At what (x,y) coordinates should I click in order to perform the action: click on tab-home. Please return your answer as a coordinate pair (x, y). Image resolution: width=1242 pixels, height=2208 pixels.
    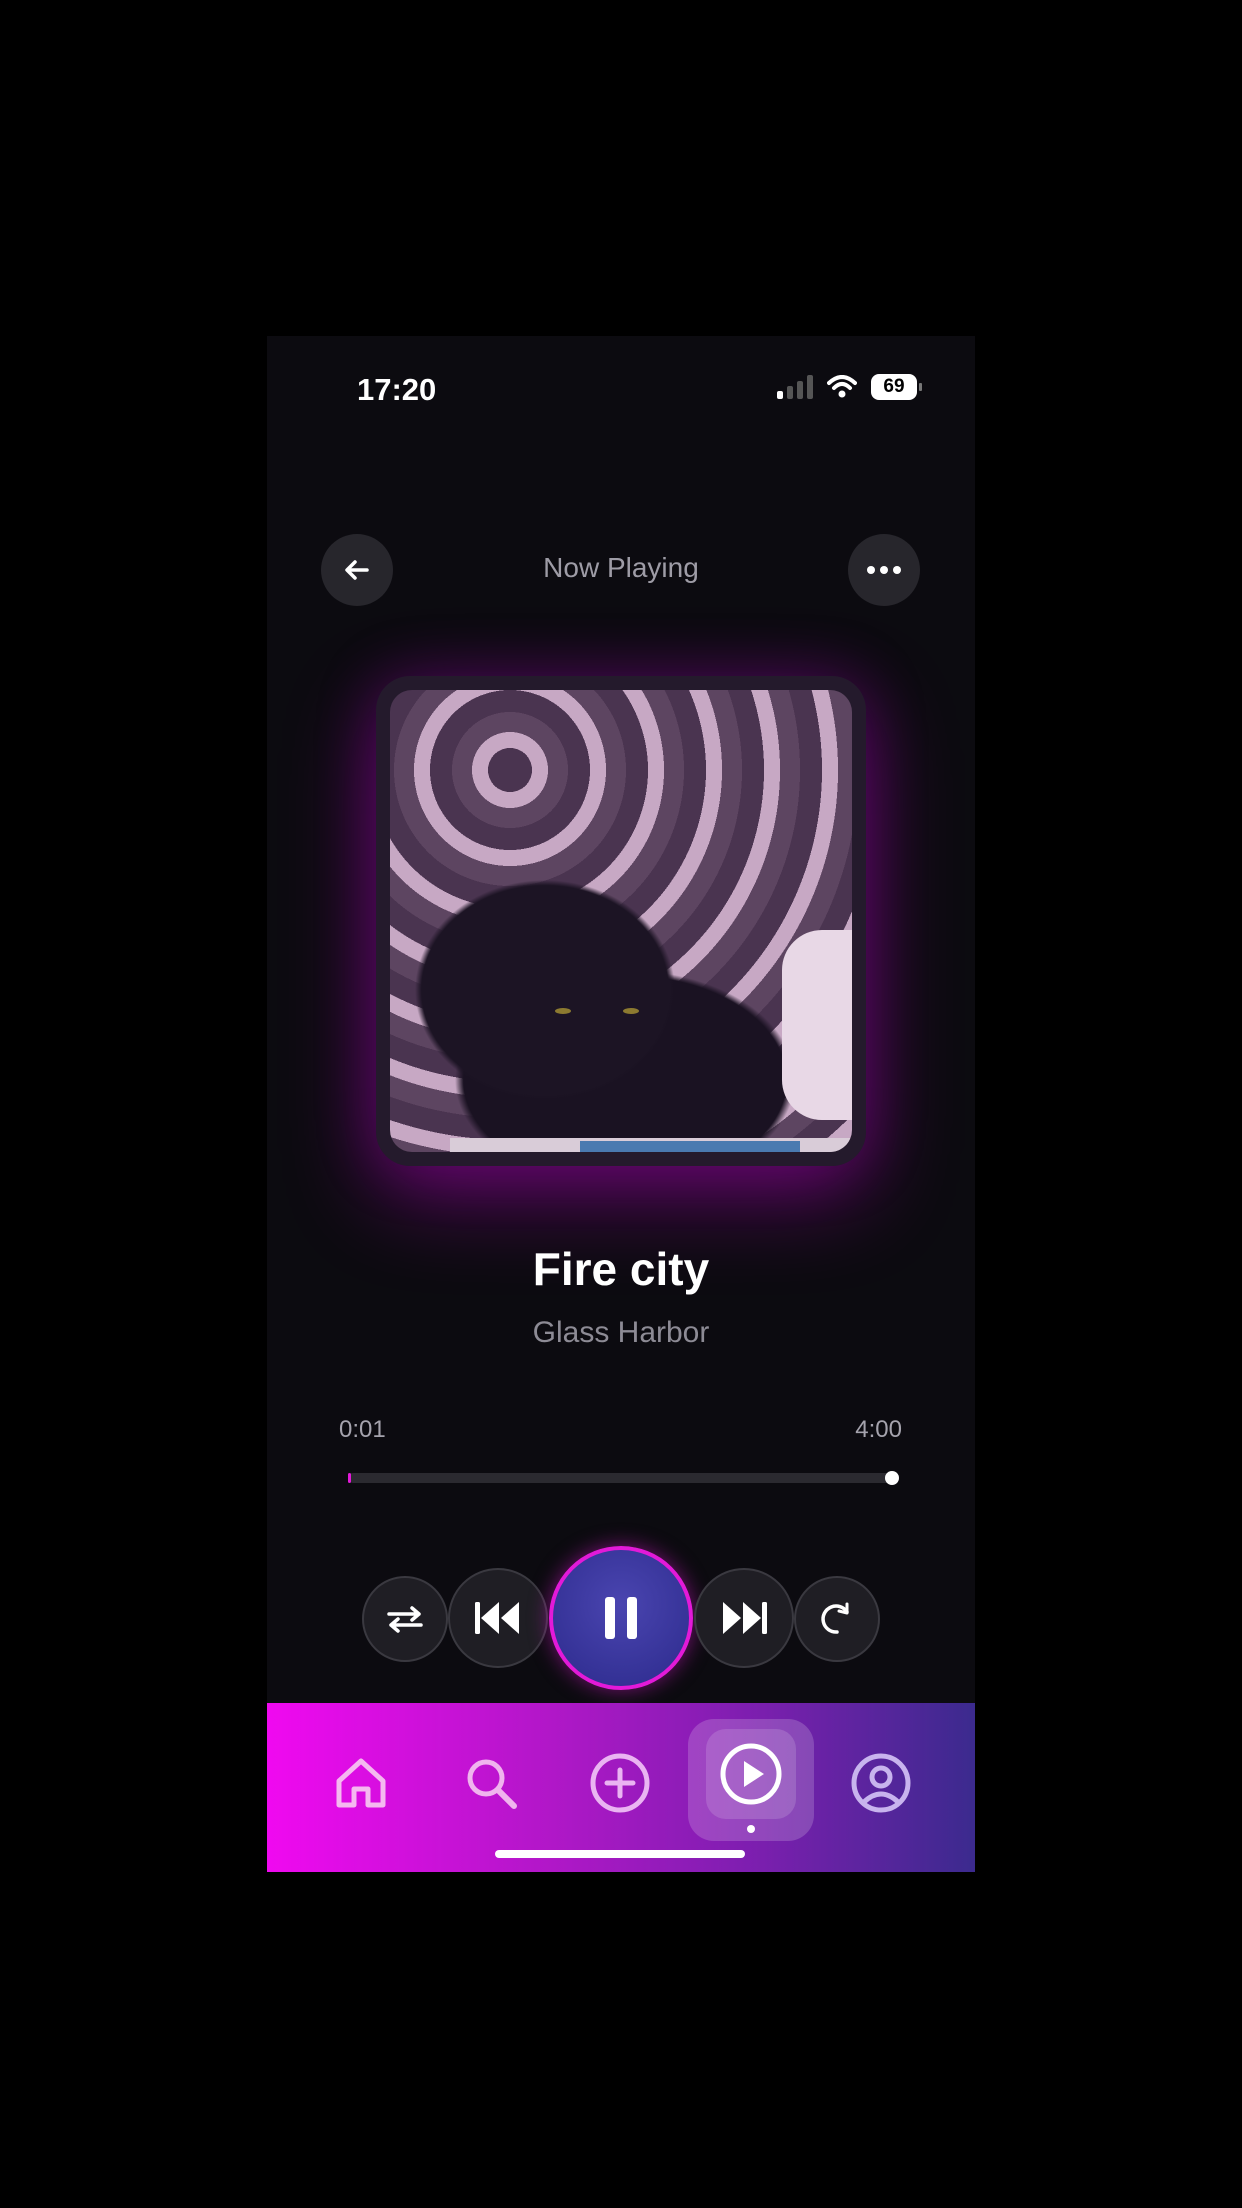
    Looking at the image, I should click on (361, 1783).